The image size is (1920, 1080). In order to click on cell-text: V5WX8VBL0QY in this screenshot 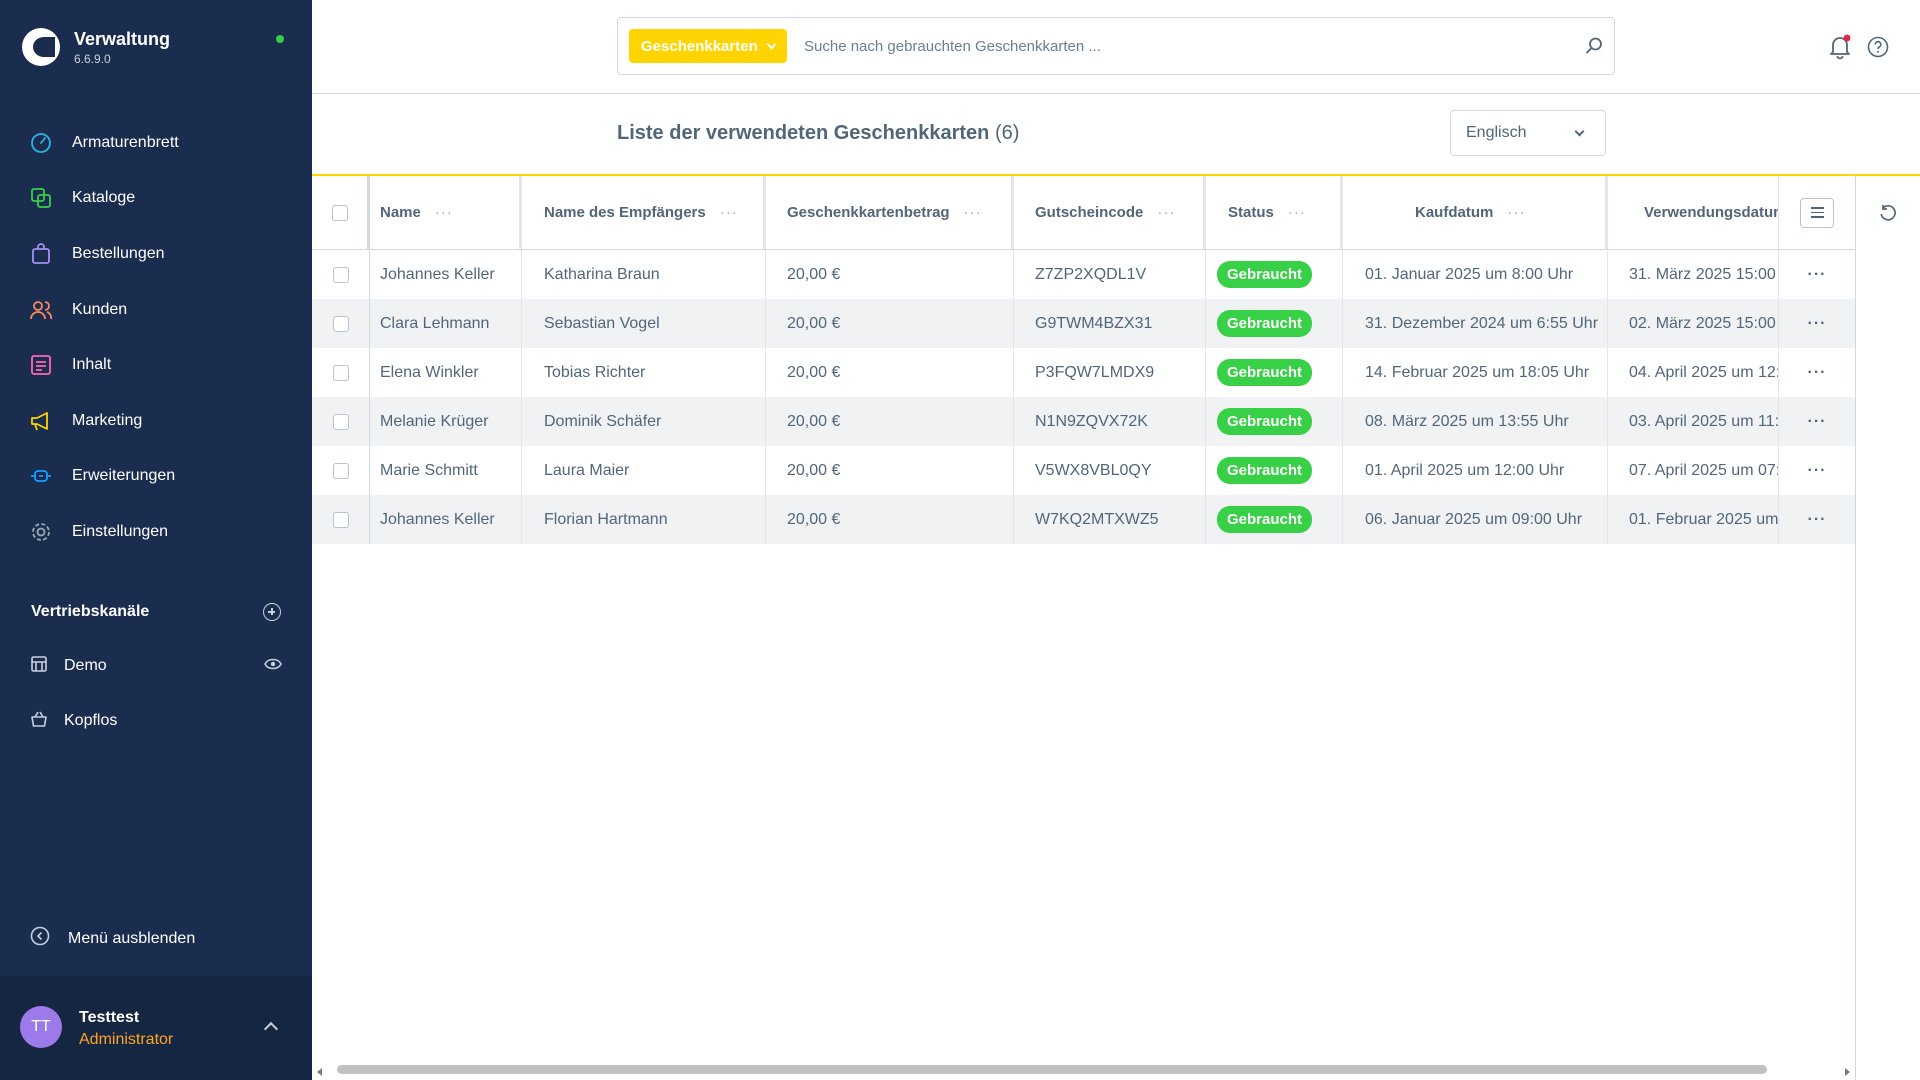, I will do `click(1093, 470)`.